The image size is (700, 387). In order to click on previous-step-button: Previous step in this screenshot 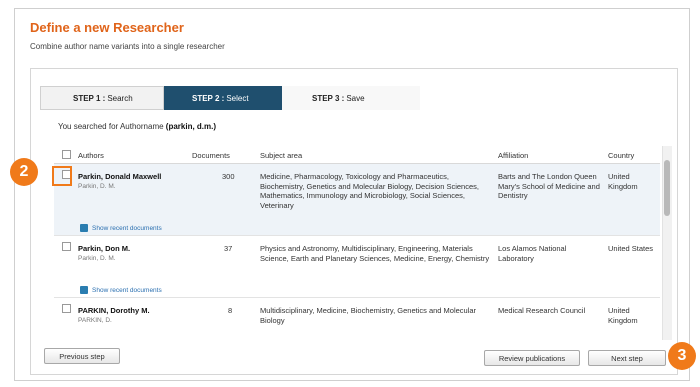, I will do `click(82, 356)`.